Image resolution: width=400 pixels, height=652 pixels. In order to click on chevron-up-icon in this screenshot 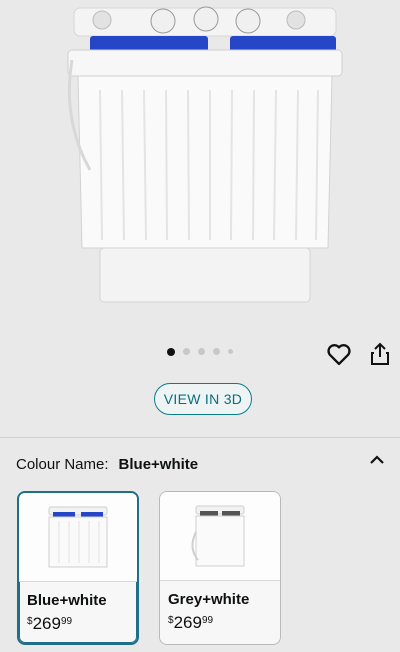, I will do `click(377, 460)`.